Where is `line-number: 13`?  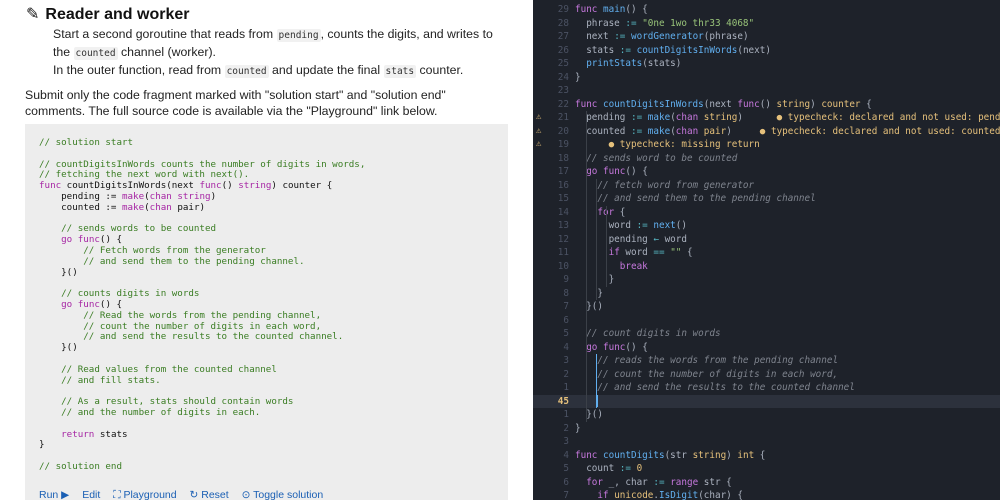
line-number: 13 is located at coordinates (563, 225).